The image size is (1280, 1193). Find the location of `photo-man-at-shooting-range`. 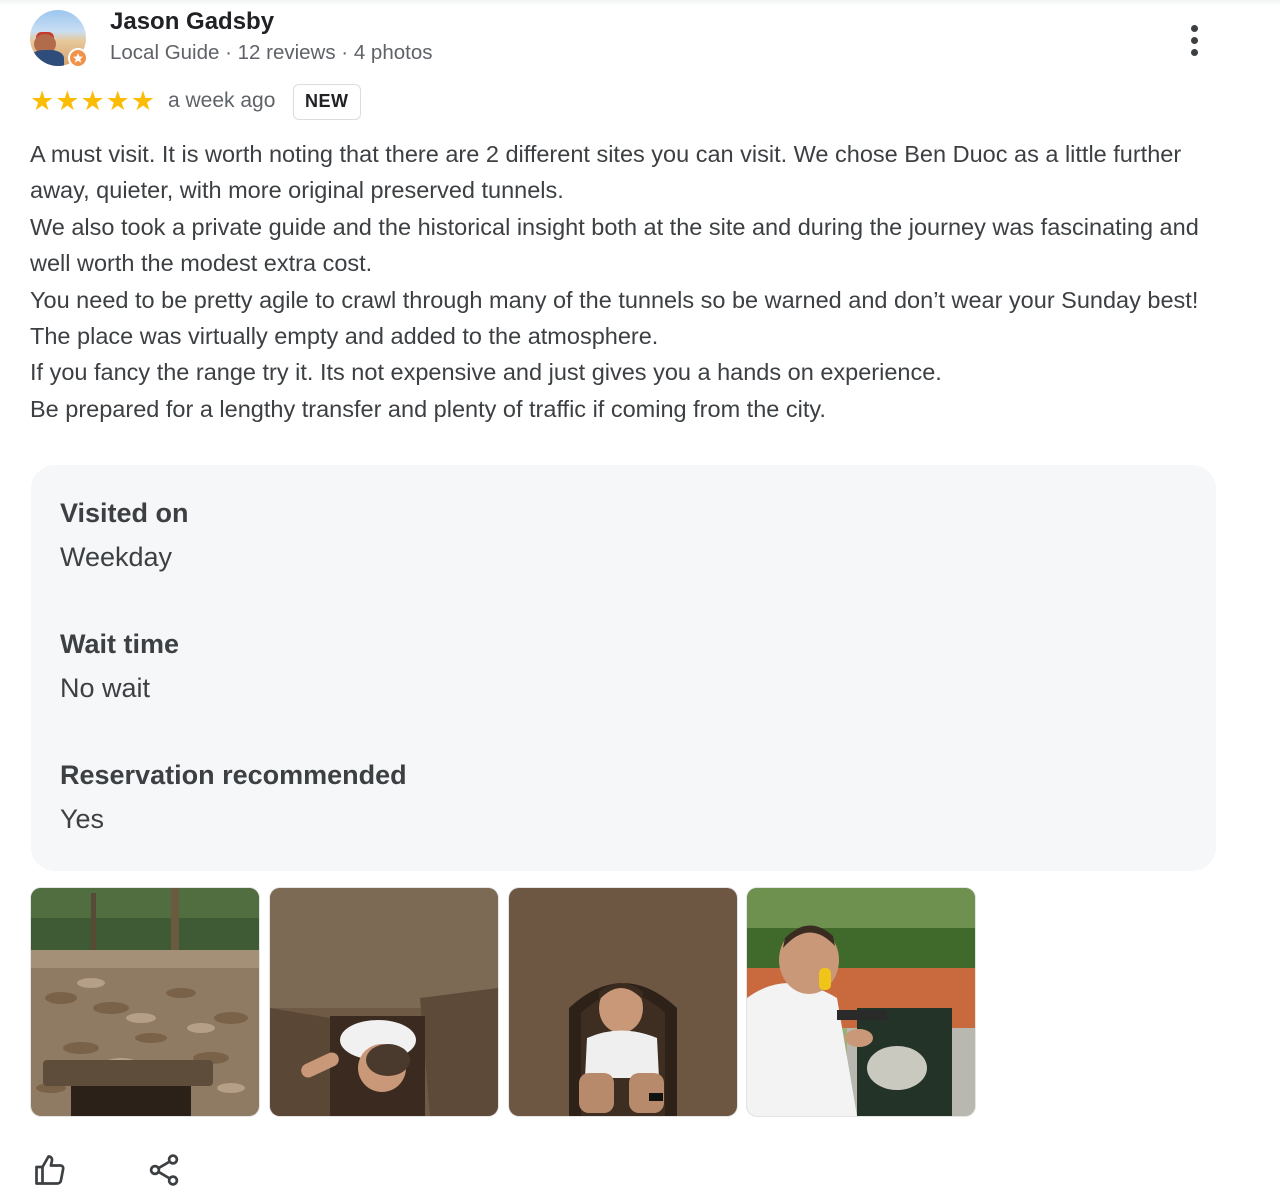

photo-man-at-shooting-range is located at coordinates (861, 1002).